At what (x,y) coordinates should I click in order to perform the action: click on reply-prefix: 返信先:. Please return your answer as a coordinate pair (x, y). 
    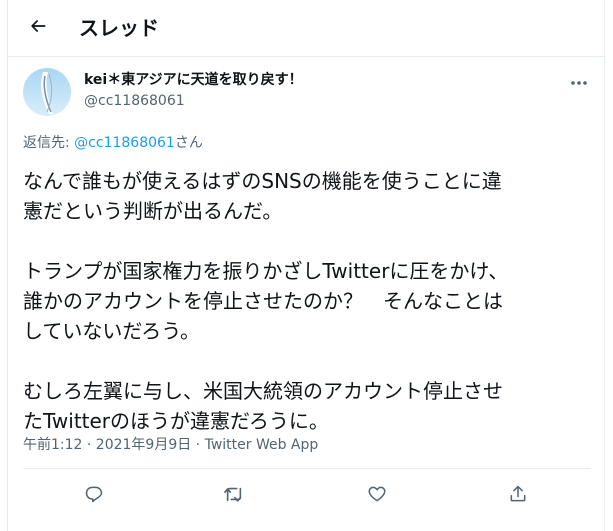
    Looking at the image, I should click on (49, 143).